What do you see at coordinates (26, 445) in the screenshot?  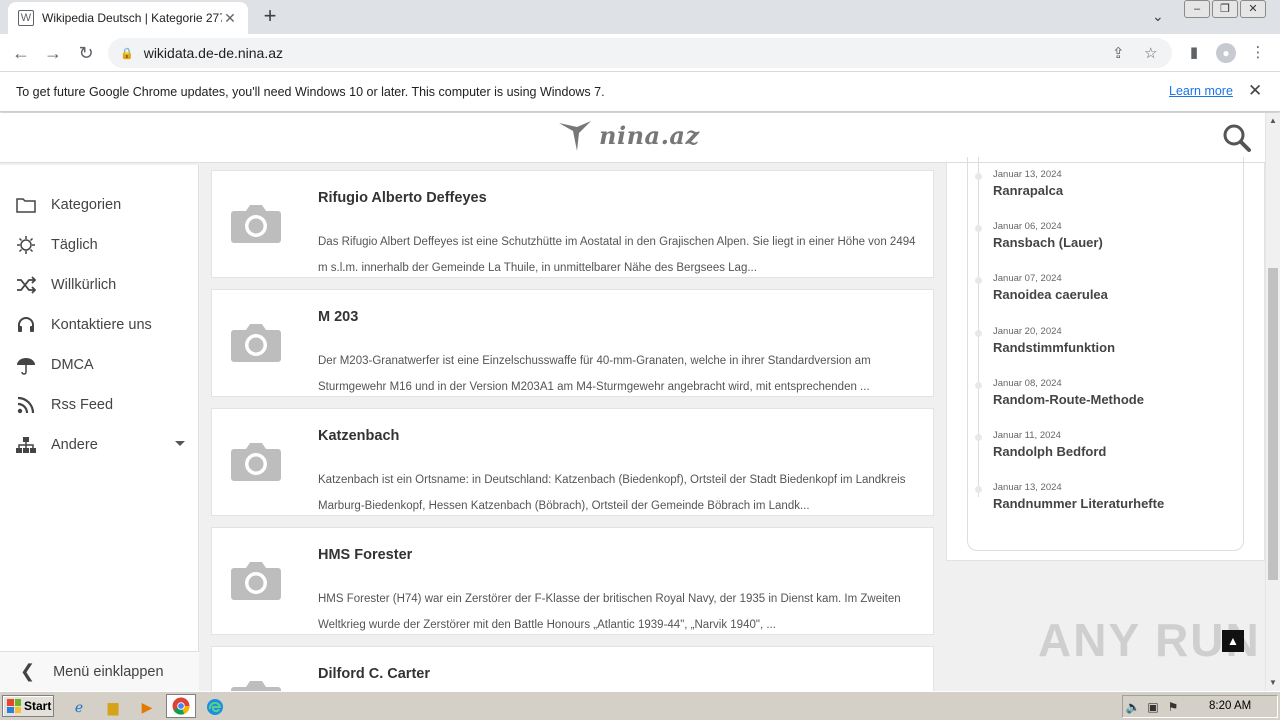 I see `sitemap-icon` at bounding box center [26, 445].